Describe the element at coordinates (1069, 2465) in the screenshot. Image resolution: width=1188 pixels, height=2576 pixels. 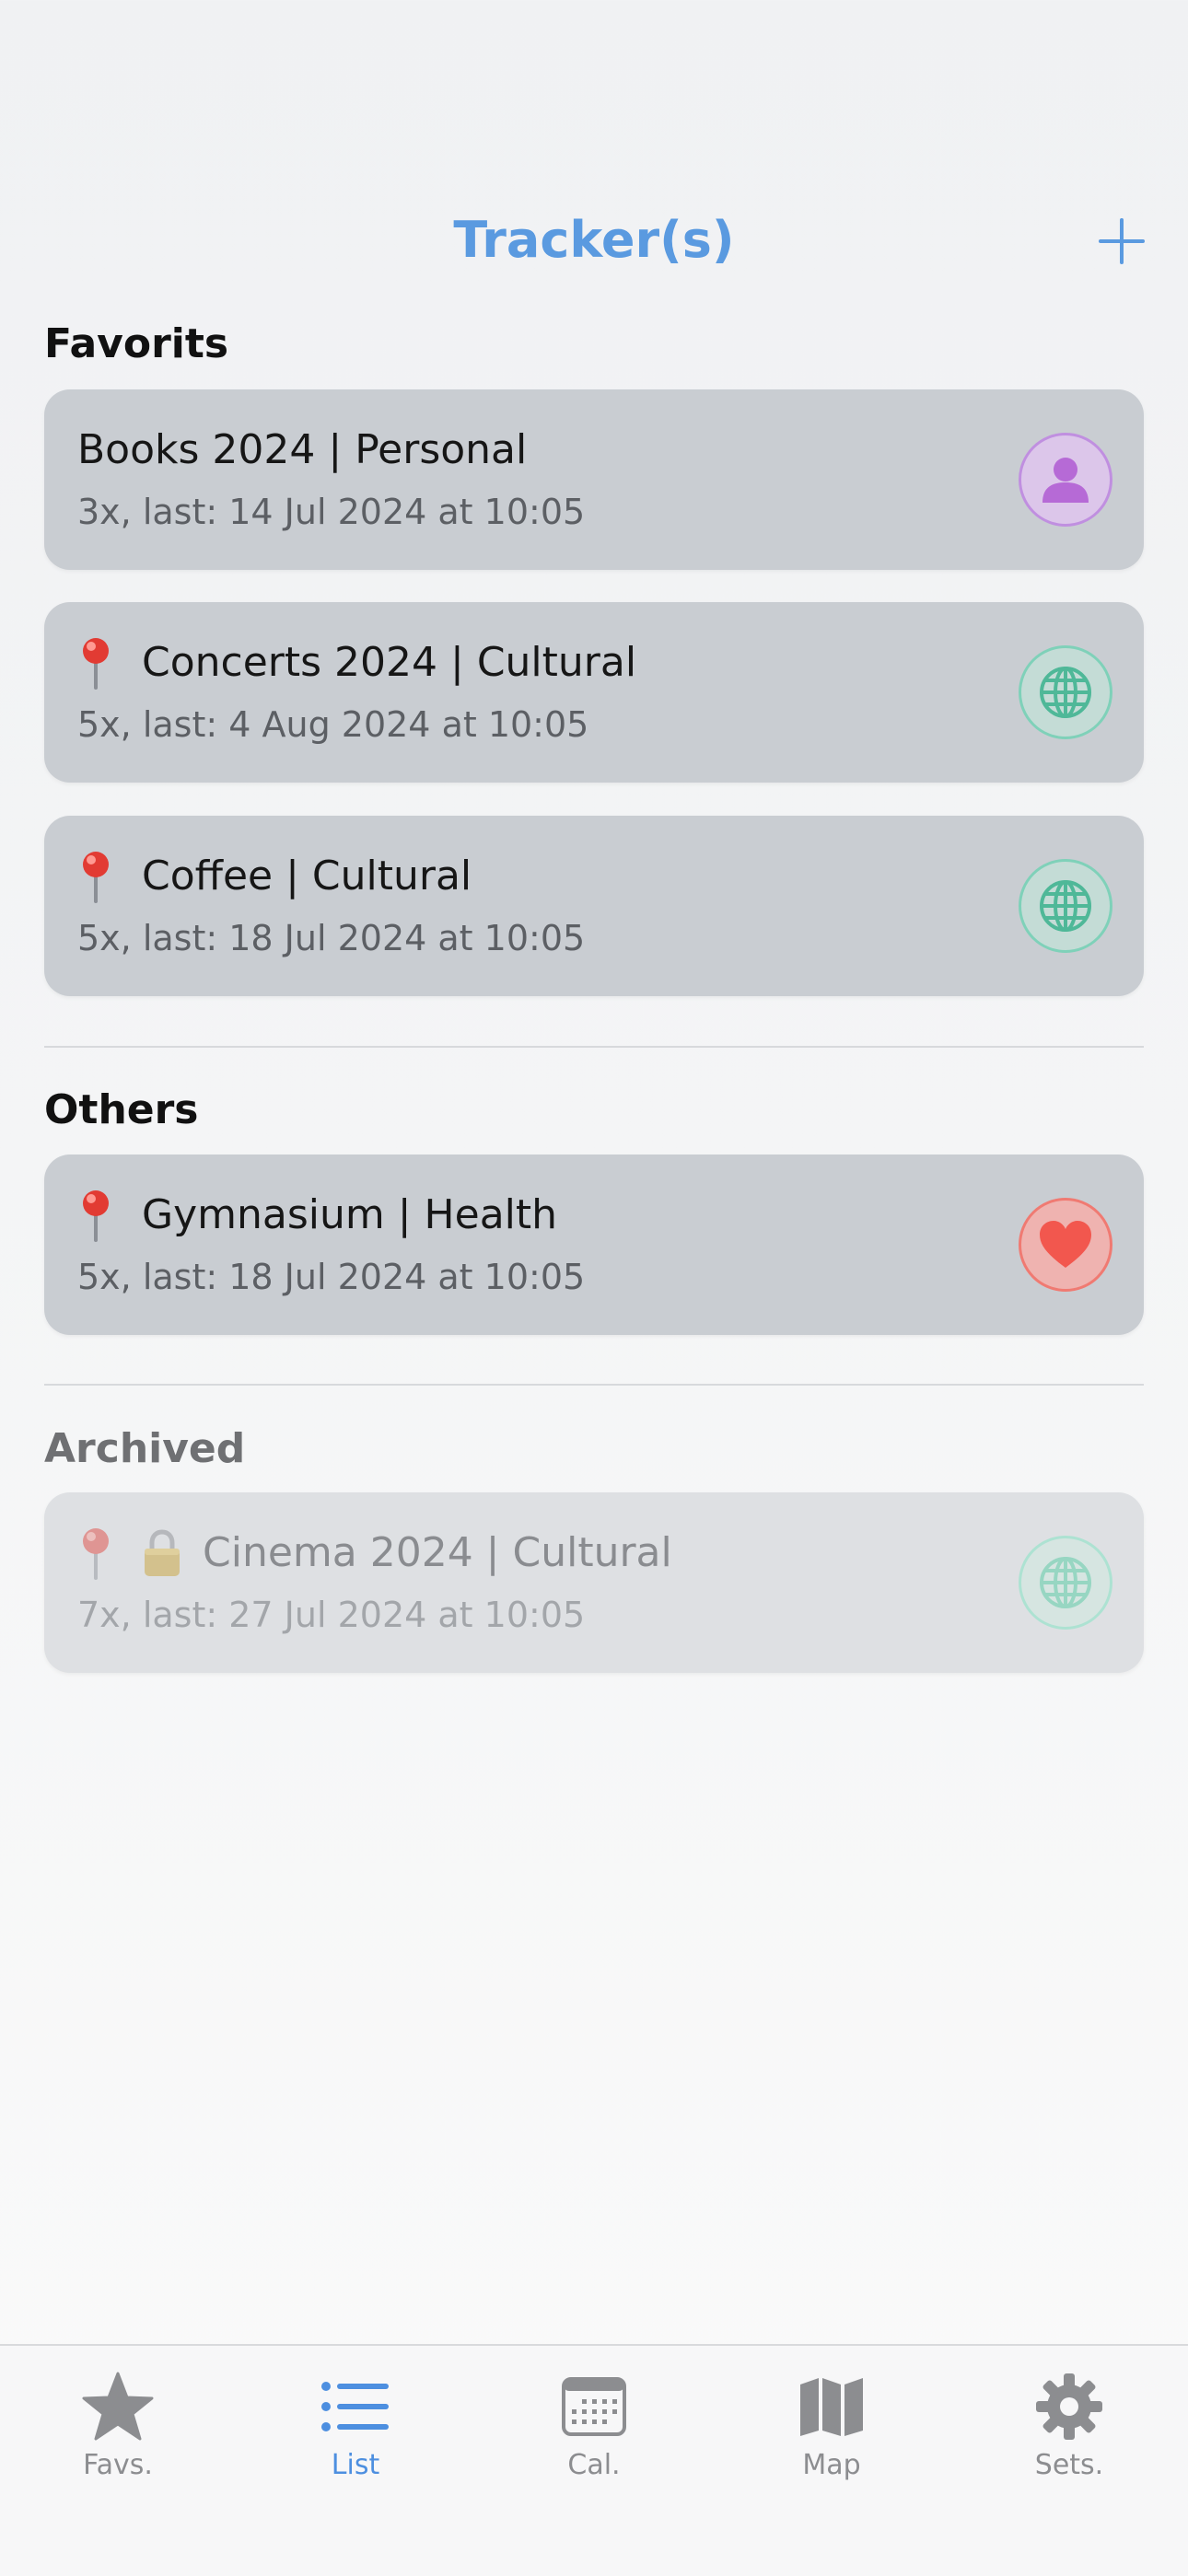
I see `tab-label: Sets.` at that location.